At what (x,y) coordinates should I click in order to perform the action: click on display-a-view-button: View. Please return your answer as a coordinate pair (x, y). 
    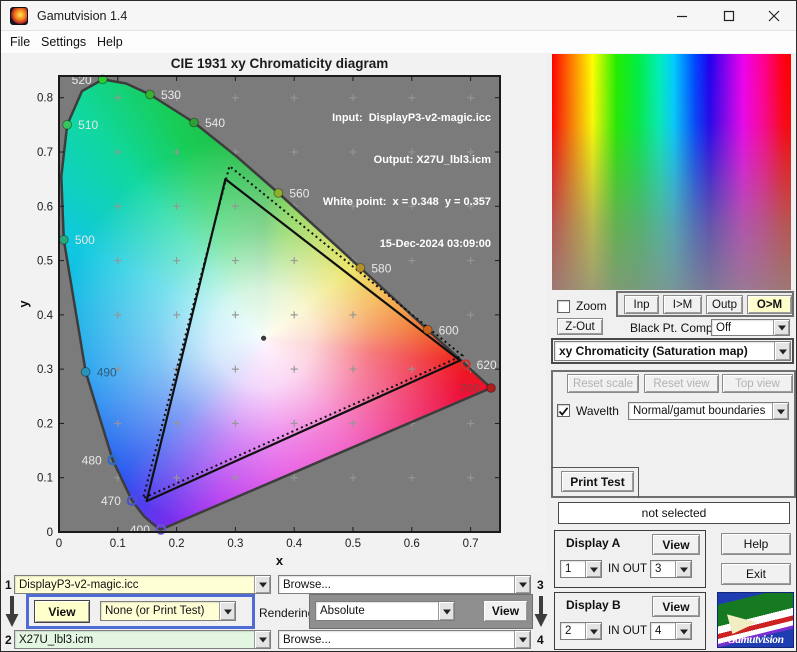
    Looking at the image, I should click on (676, 544).